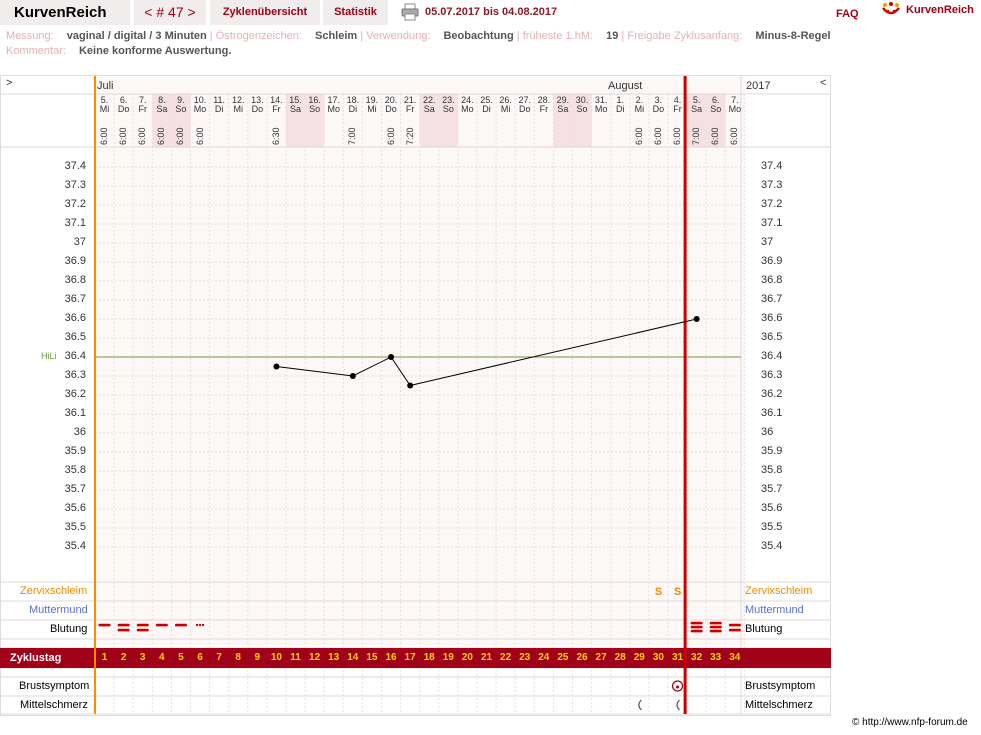 This screenshot has width=981, height=735. I want to click on temp-tick-right: 37.2, so click(772, 204).